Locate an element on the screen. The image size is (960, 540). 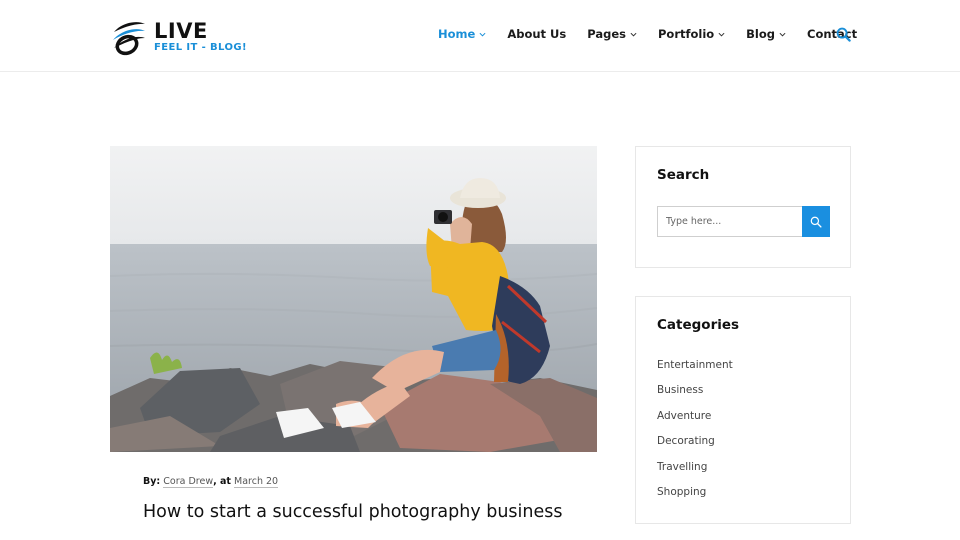
nav-item-home: Home is located at coordinates (462, 34).